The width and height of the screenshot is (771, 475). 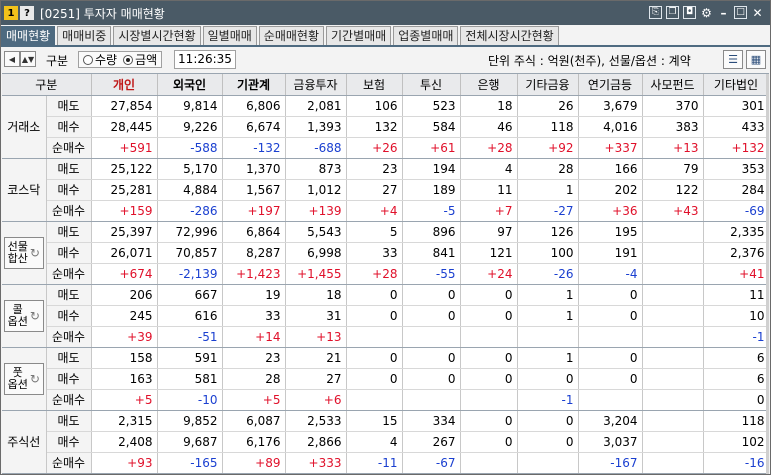 What do you see at coordinates (489, 85) in the screenshot?
I see `column-header-8: 은행` at bounding box center [489, 85].